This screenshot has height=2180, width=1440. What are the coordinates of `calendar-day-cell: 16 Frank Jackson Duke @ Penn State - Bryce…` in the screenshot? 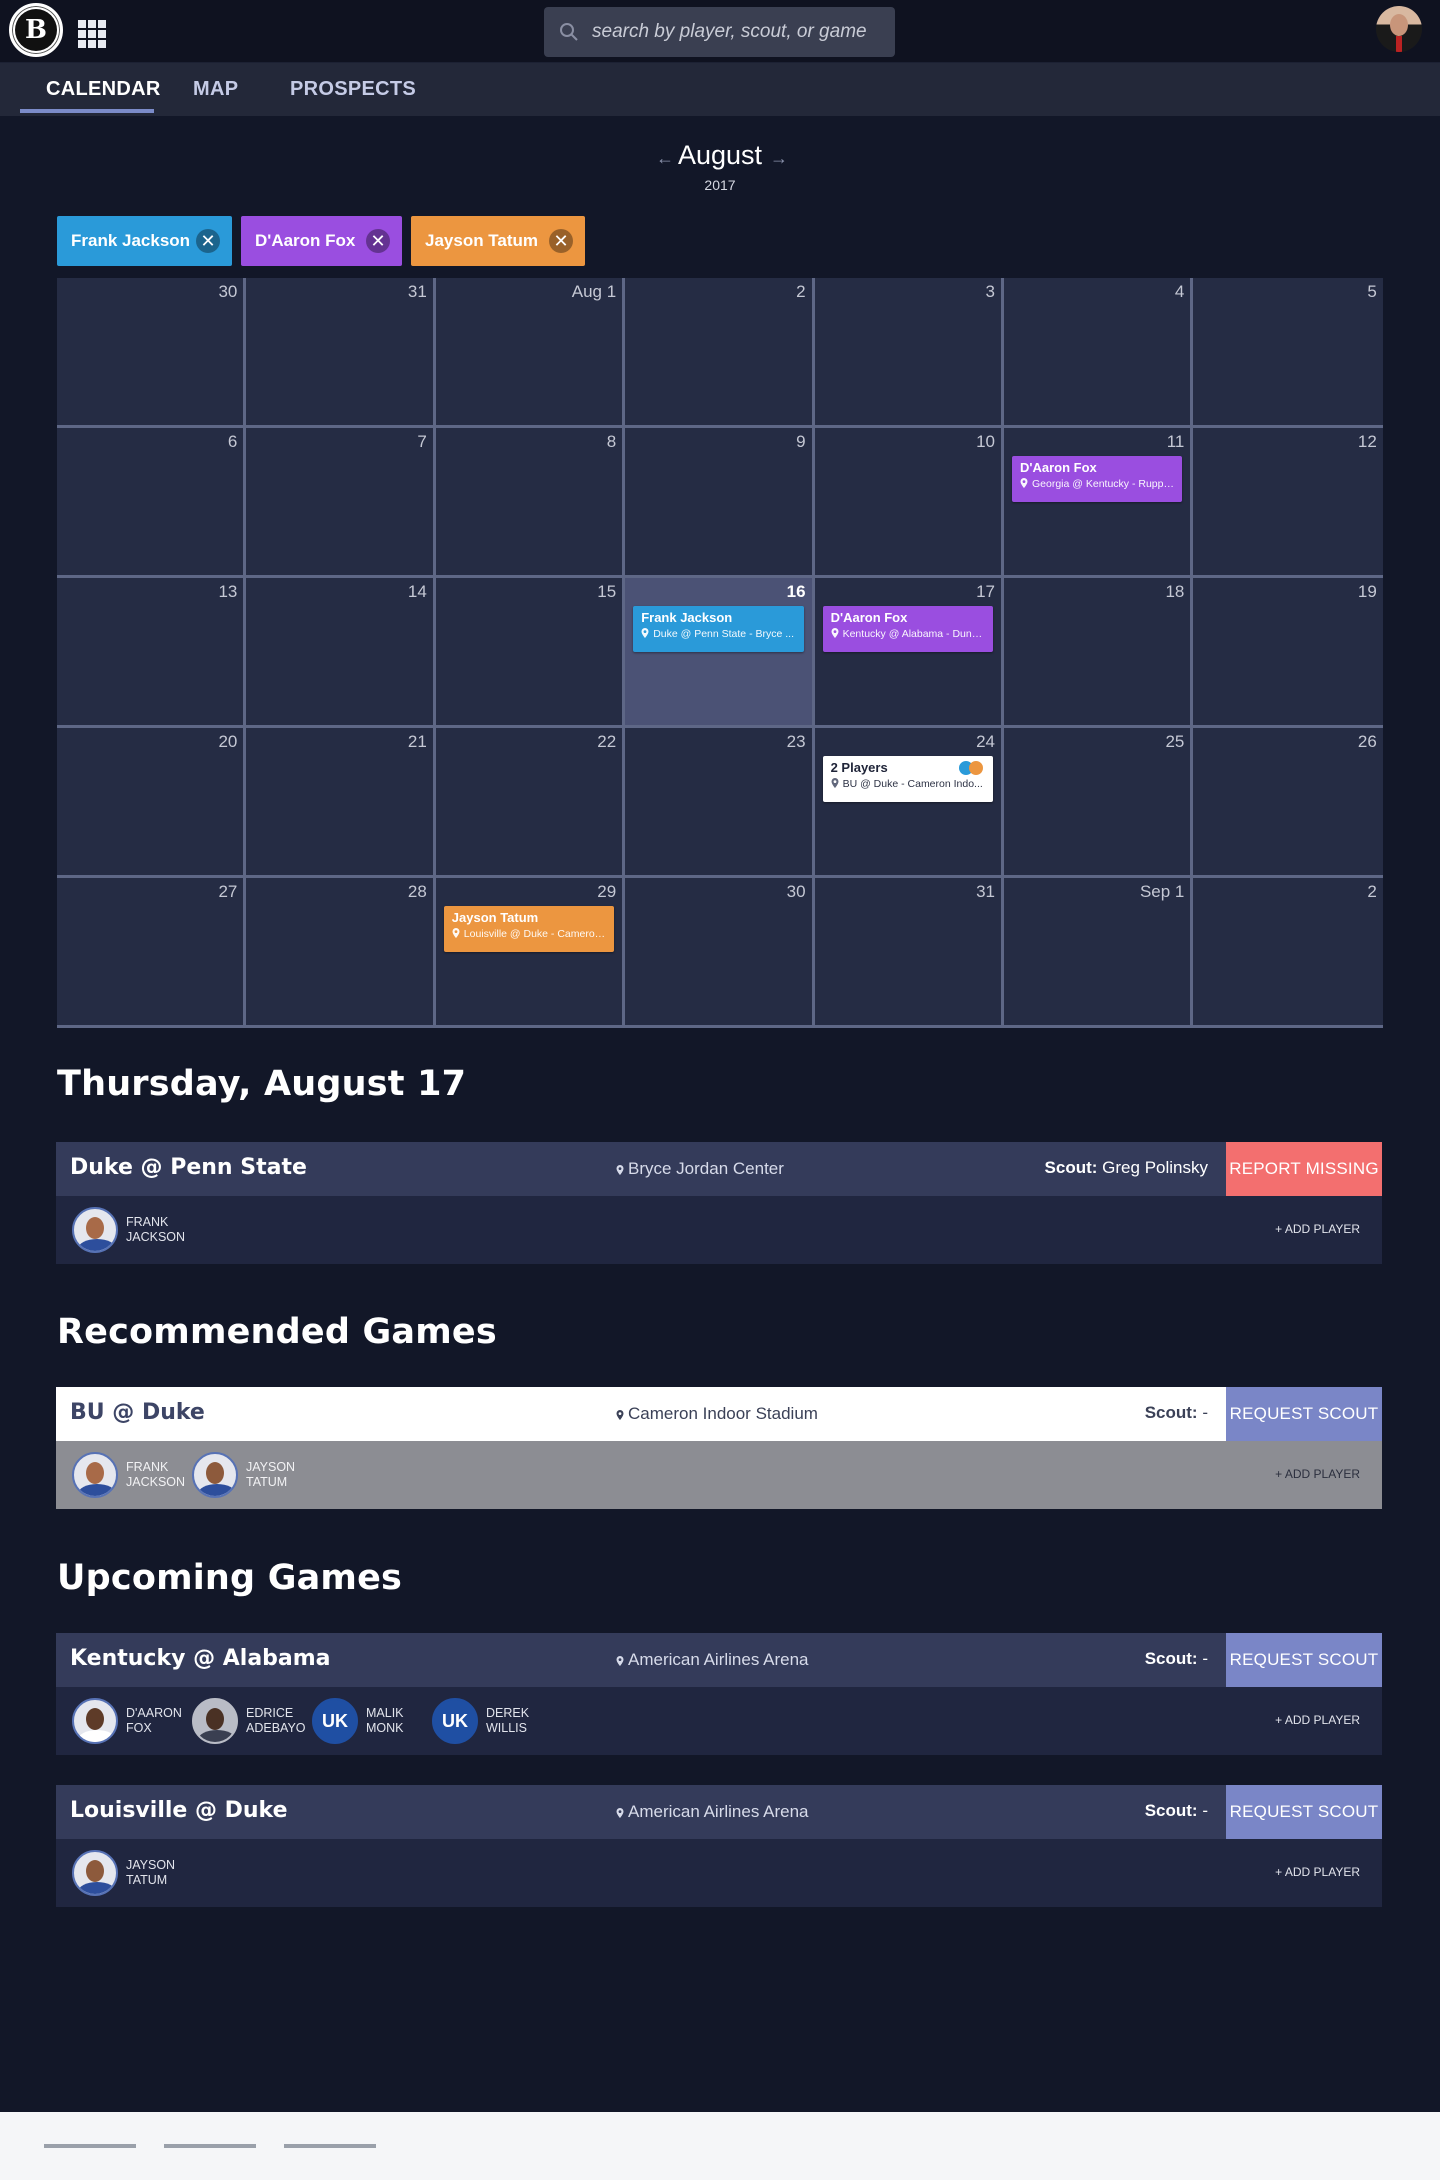 It's located at (720, 653).